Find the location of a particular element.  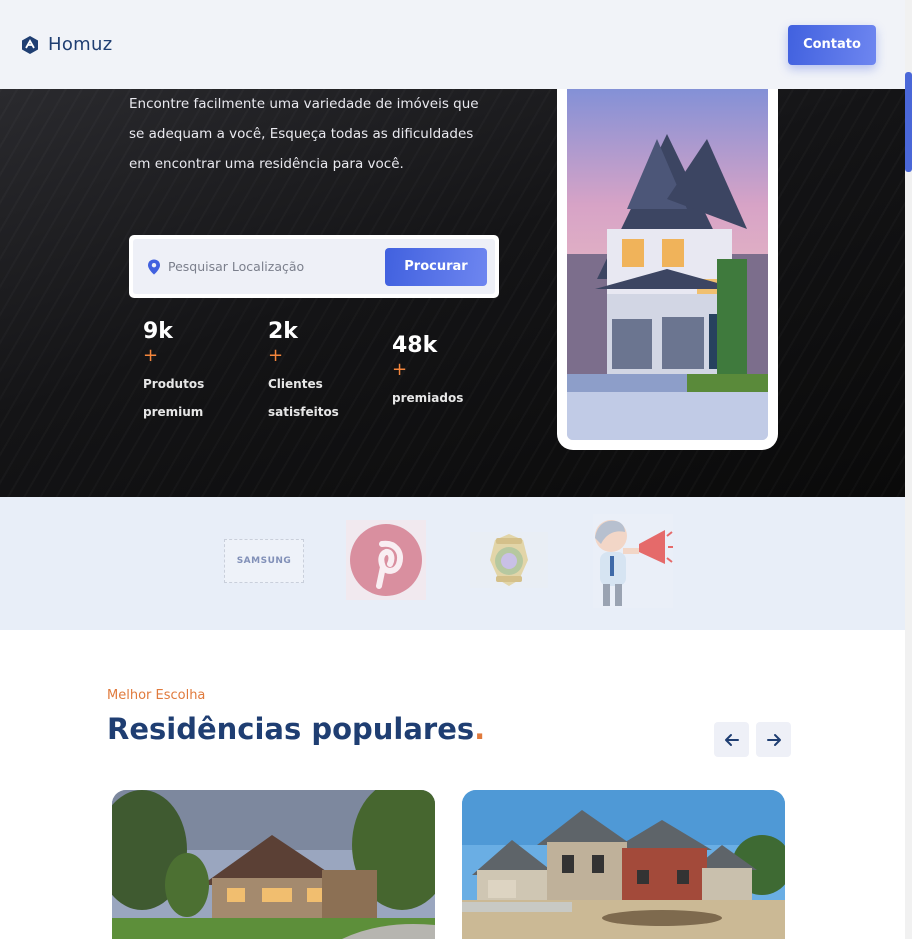

samsung-logo: SAMSUNG is located at coordinates (264, 561).